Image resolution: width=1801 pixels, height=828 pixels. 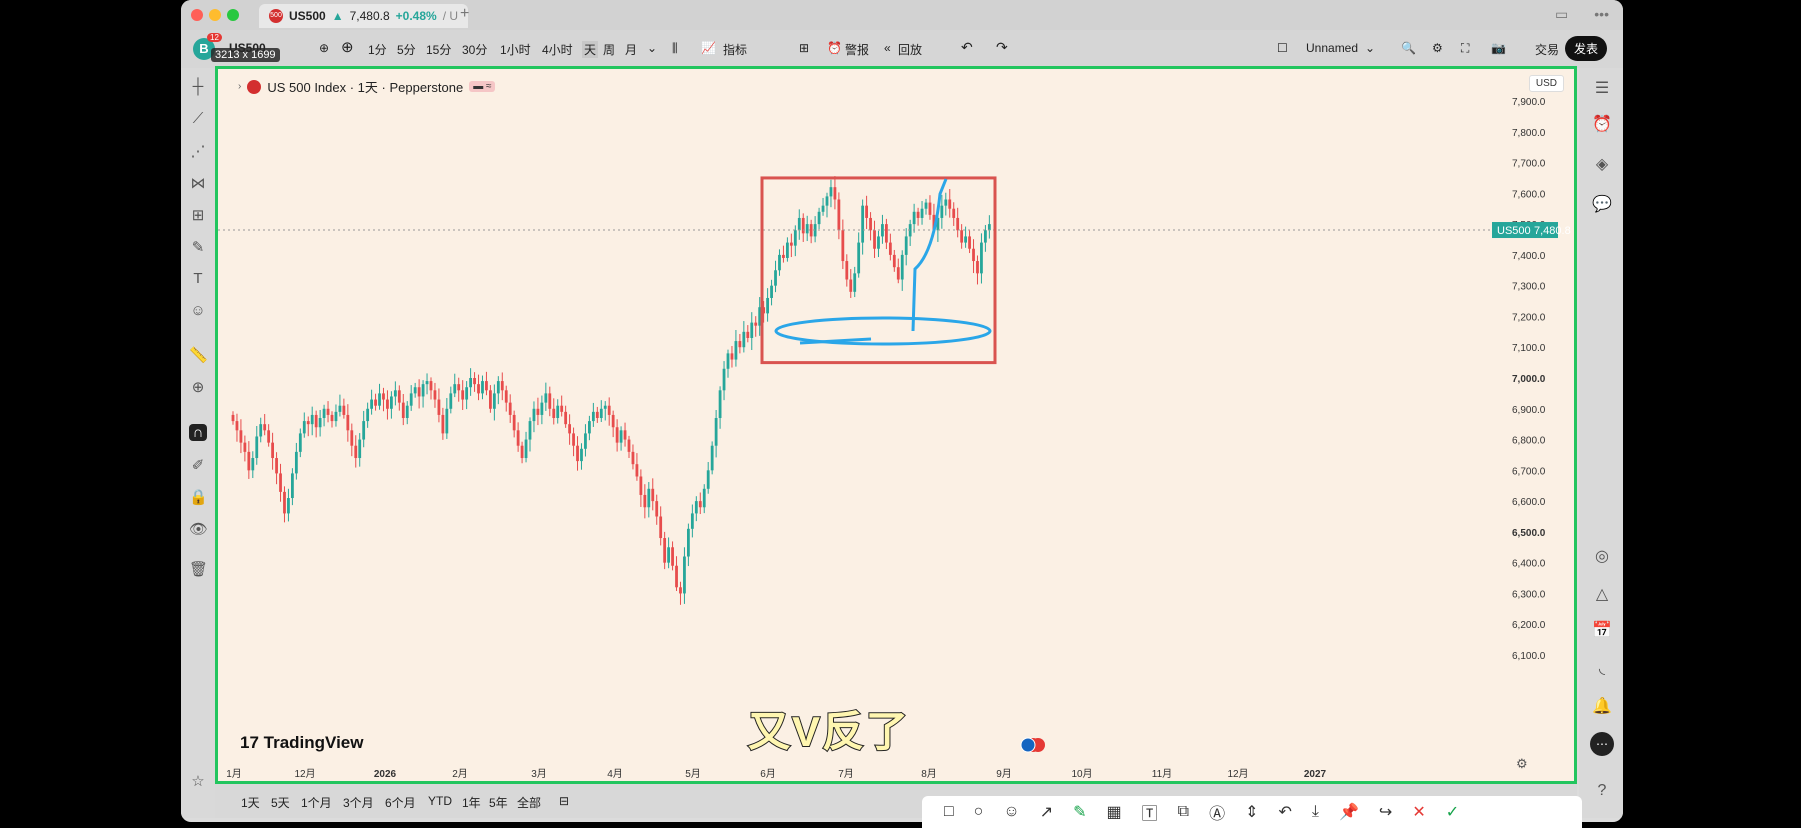 What do you see at coordinates (834, 48) in the screenshot?
I see `alert-icon: ⏰` at bounding box center [834, 48].